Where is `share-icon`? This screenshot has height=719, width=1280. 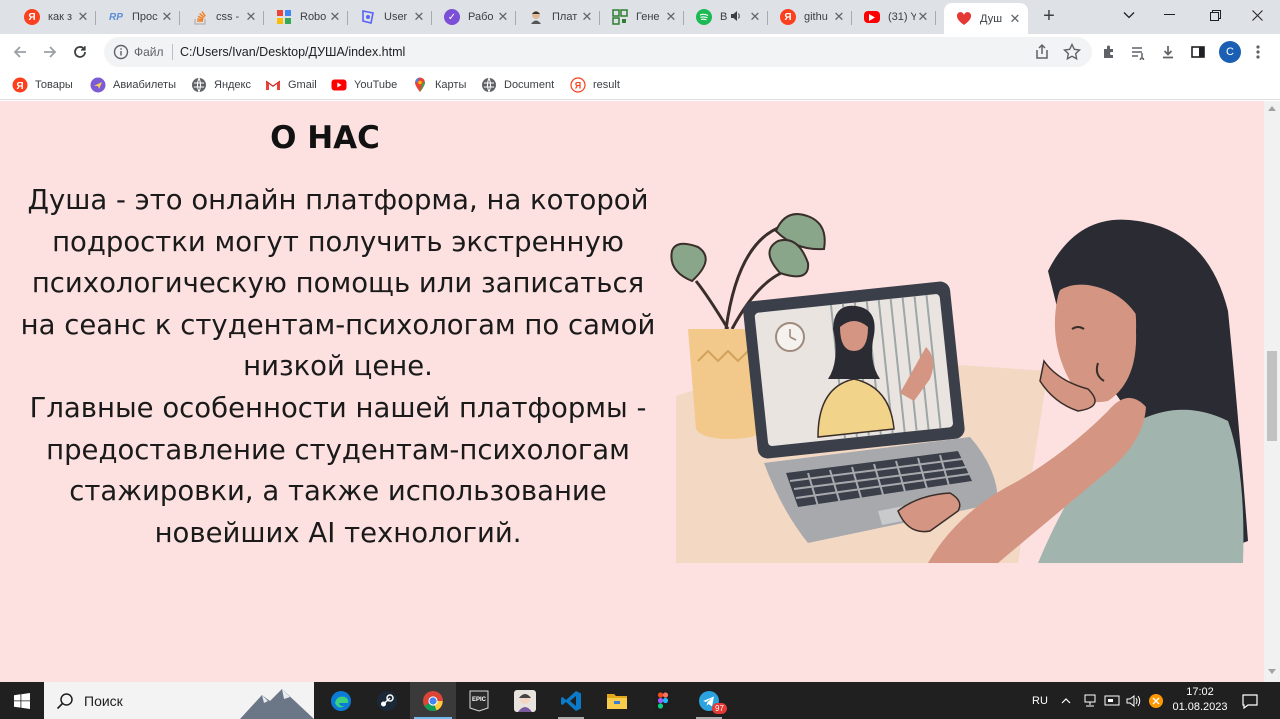
share-icon is located at coordinates (1042, 52).